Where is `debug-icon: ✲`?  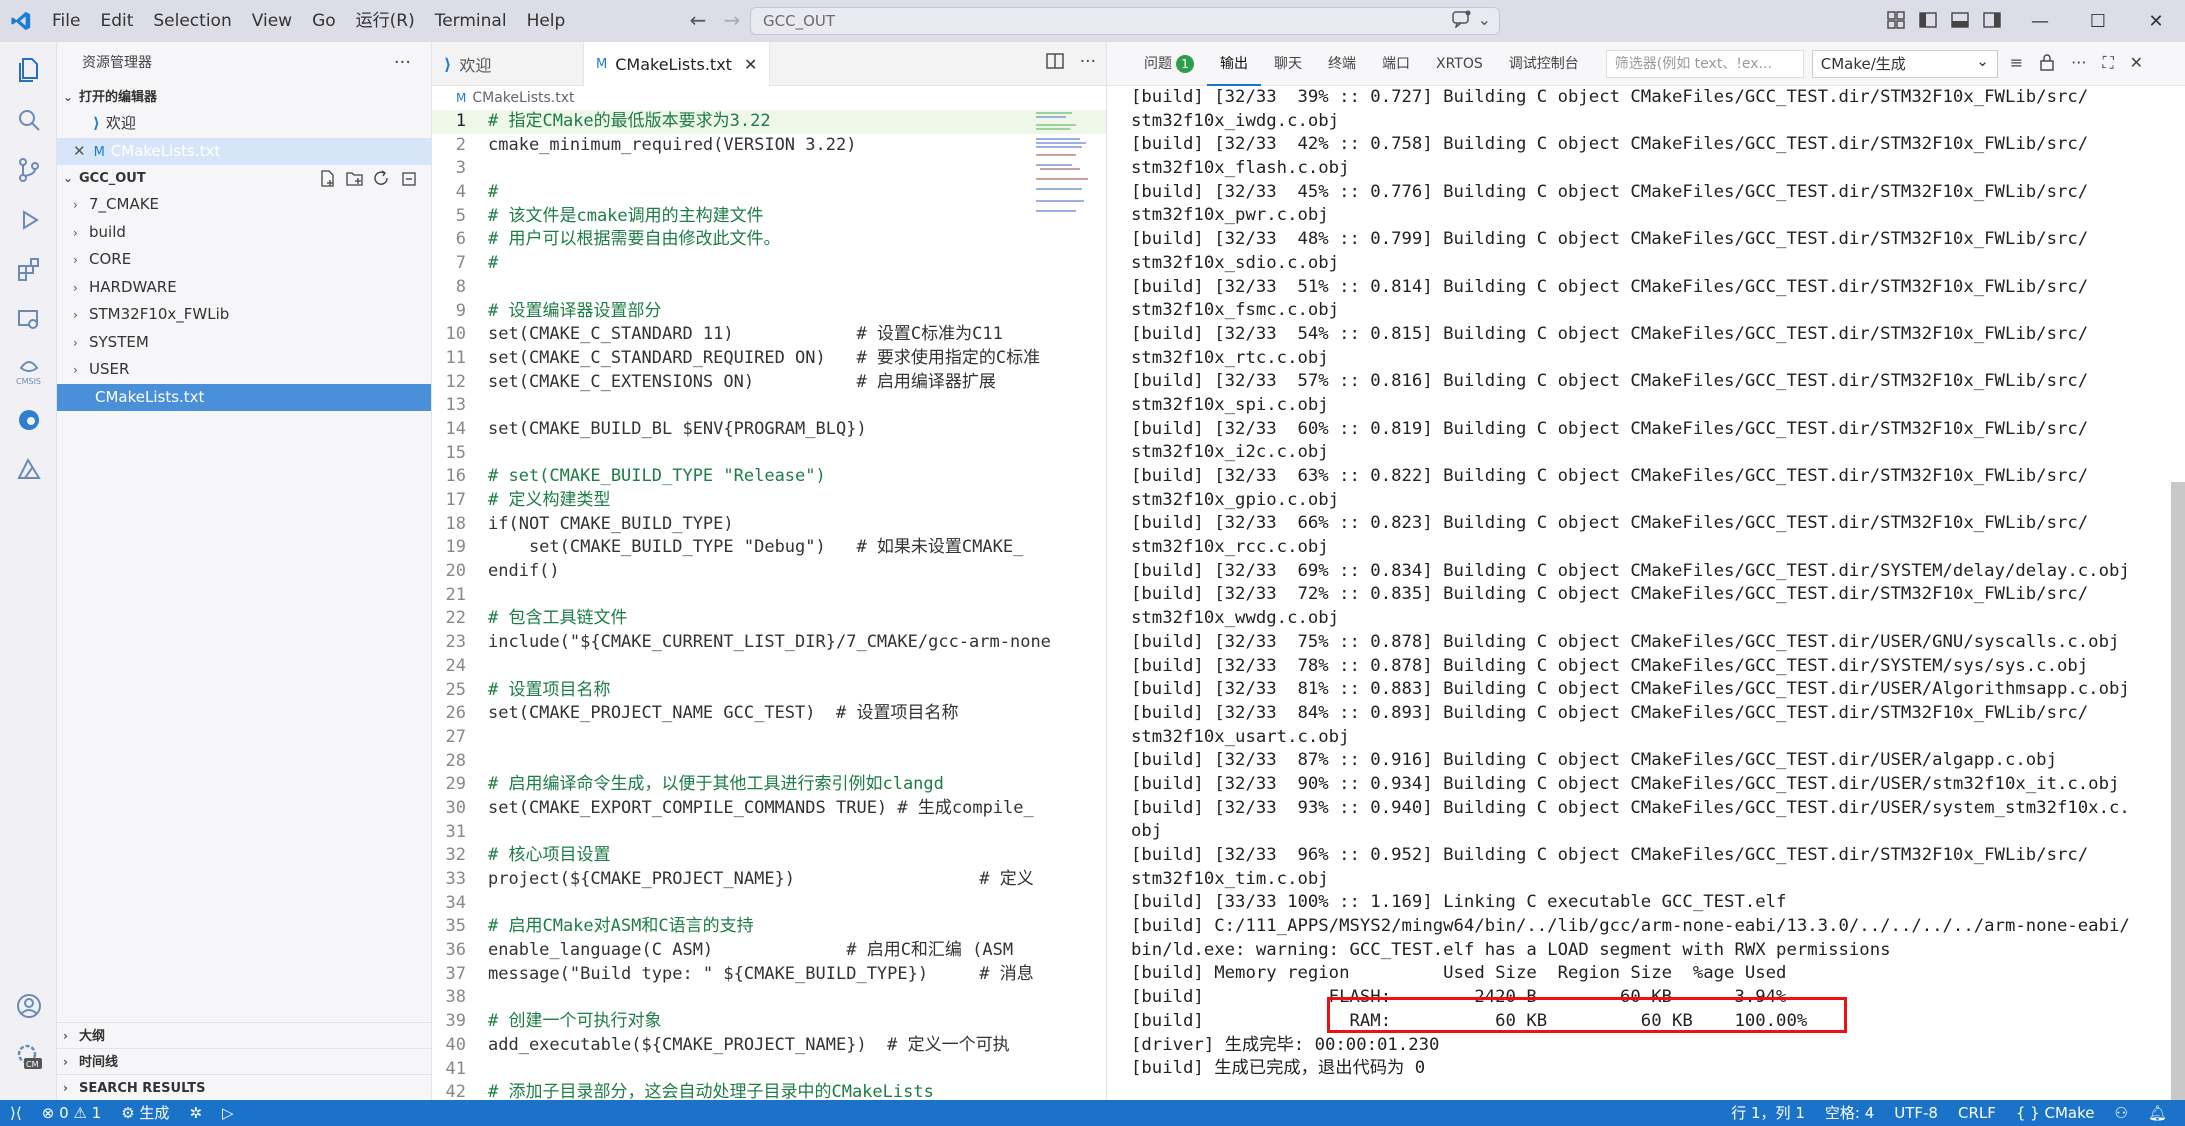
debug-icon: ✲ is located at coordinates (195, 1113).